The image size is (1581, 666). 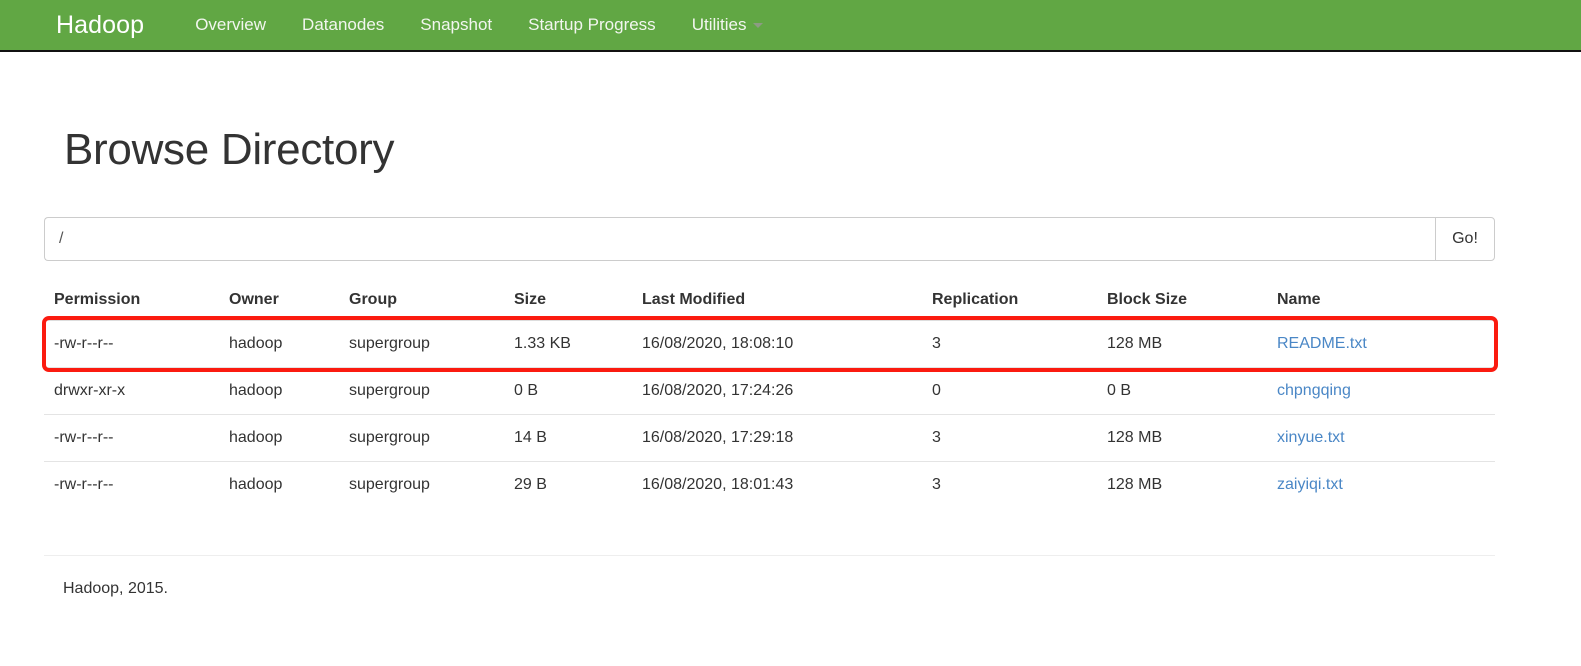 I want to click on cell-last-modified: 16/08/2020, 17:29:18, so click(x=777, y=438).